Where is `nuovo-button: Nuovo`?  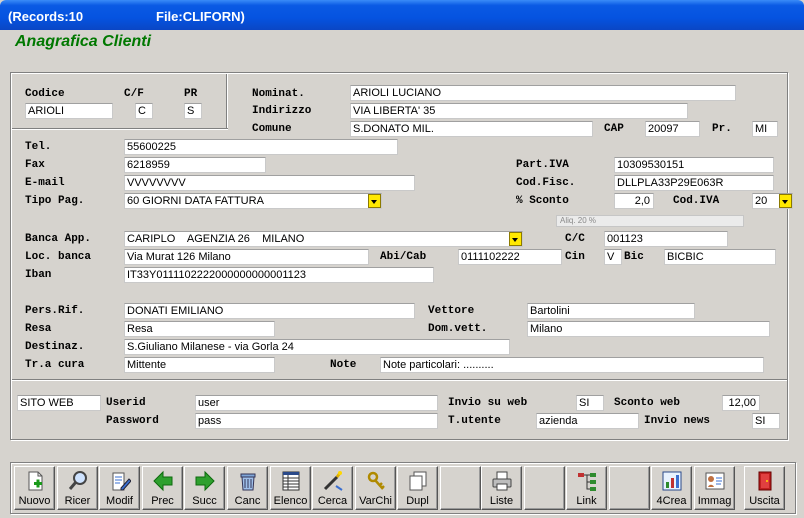
nuovo-button: Nuovo is located at coordinates (34, 488).